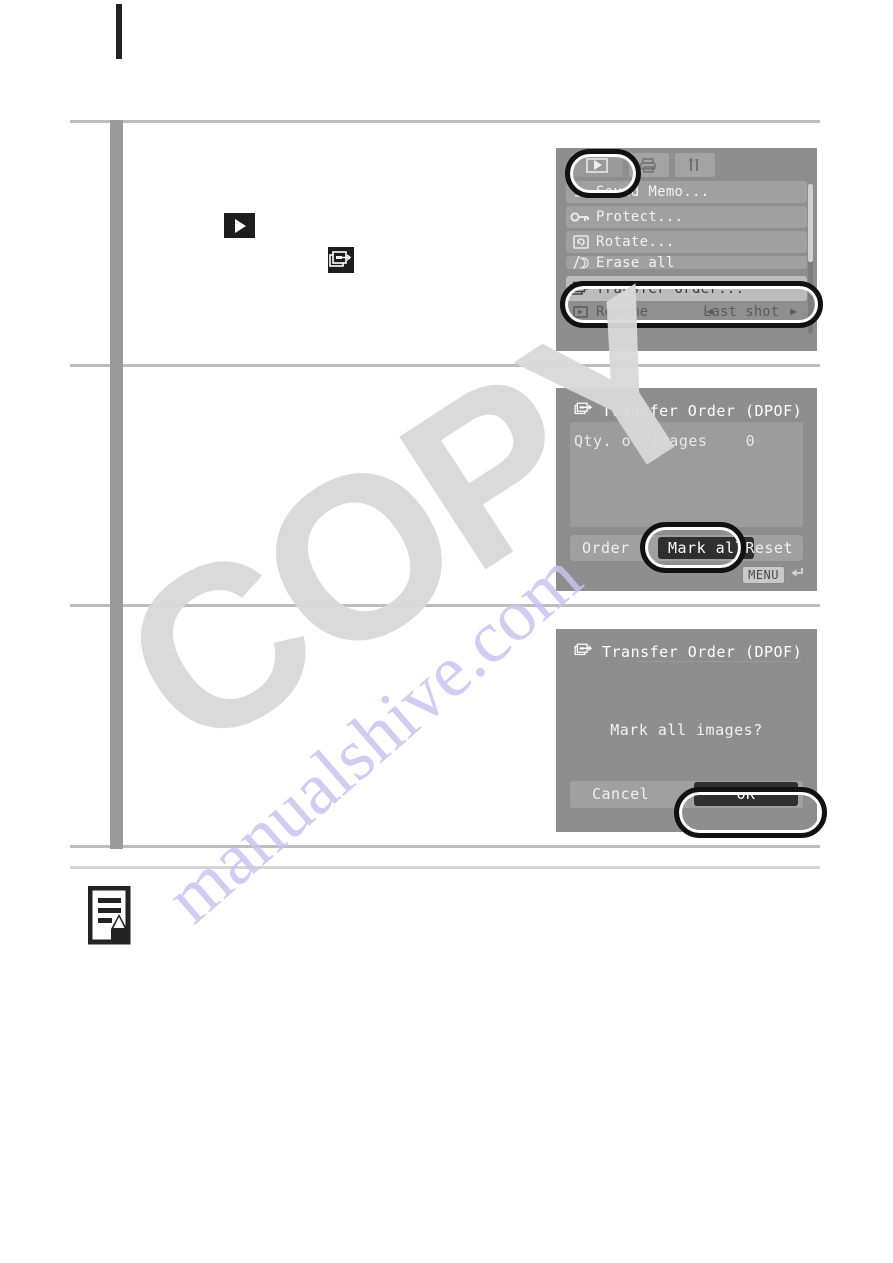 This screenshot has width=893, height=1263. I want to click on tab-setup, so click(695, 165).